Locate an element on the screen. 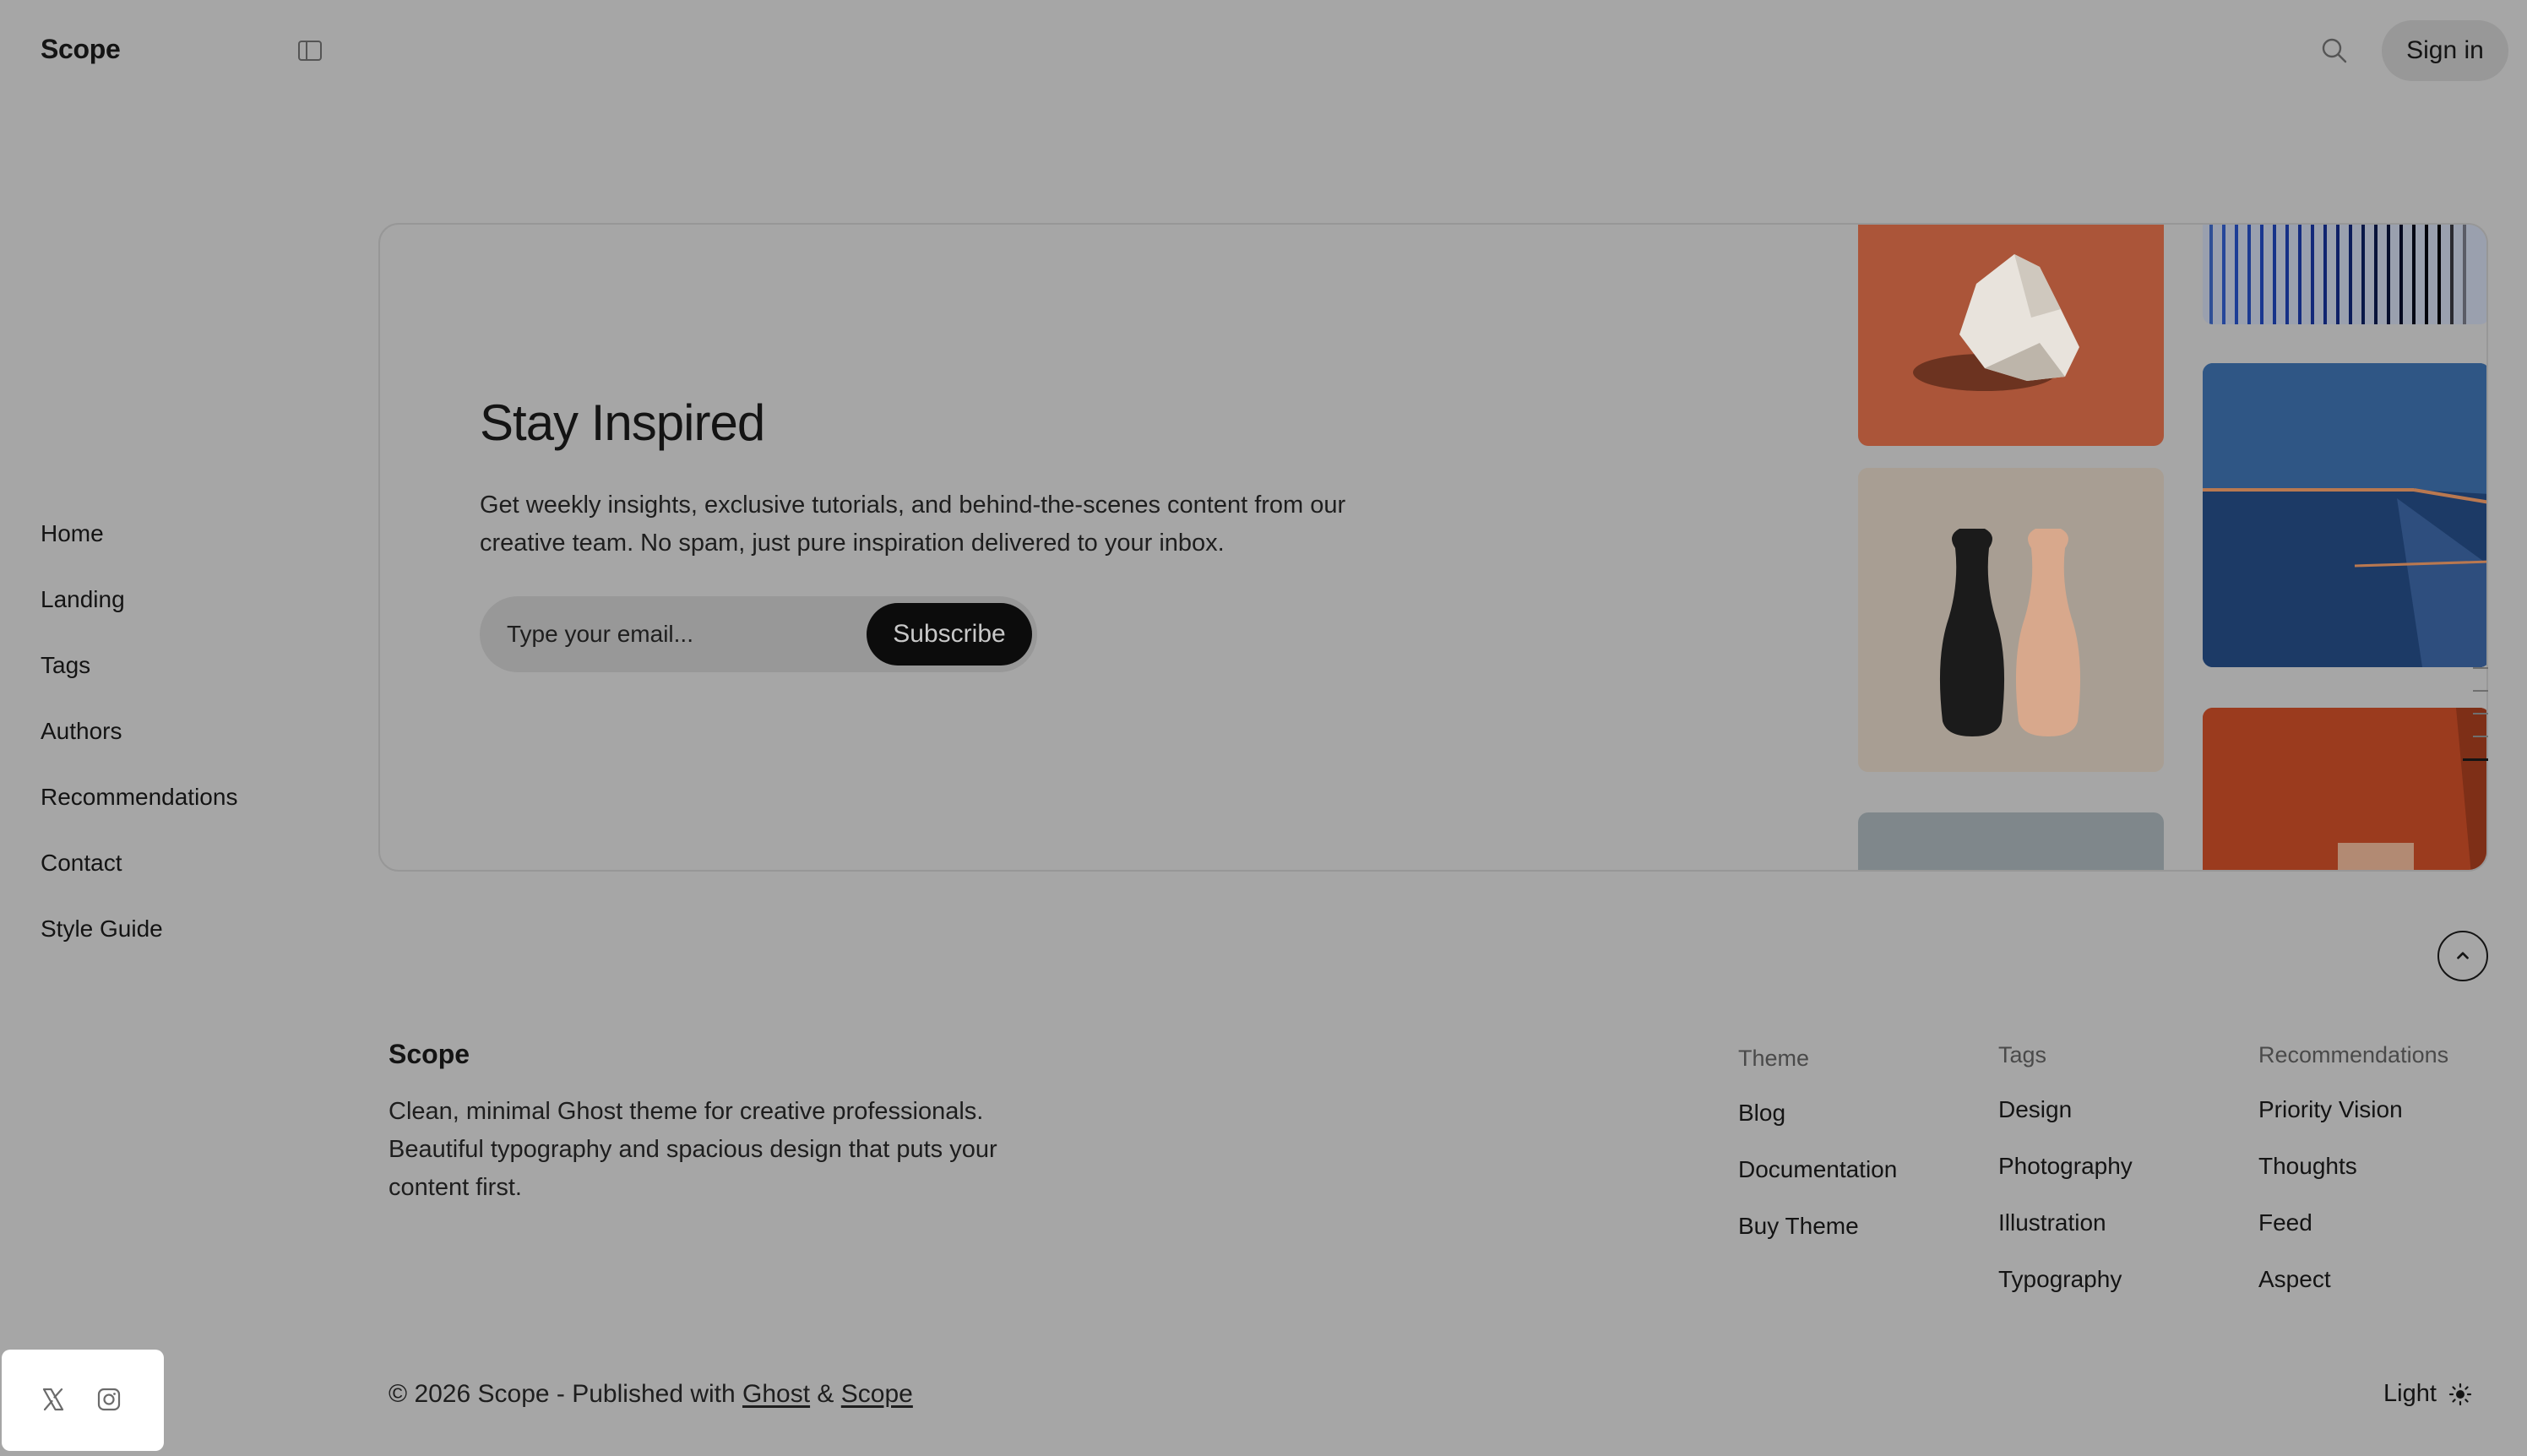 Image resolution: width=2527 pixels, height=1456 pixels. footer-link-buy-theme: Buy Theme is located at coordinates (1818, 1226).